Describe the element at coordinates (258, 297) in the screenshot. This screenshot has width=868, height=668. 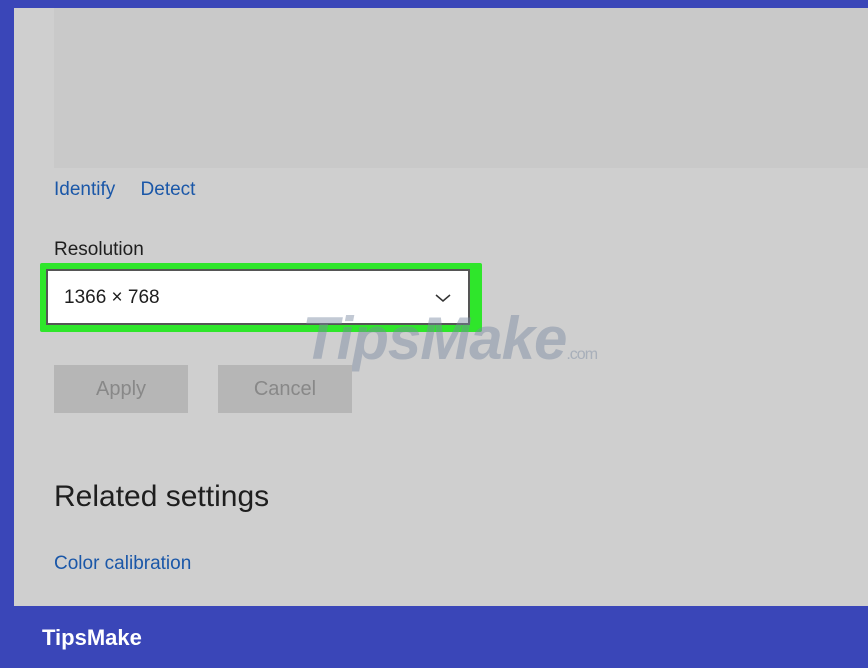
I see `resolution-dropdown: 1366 × 768` at that location.